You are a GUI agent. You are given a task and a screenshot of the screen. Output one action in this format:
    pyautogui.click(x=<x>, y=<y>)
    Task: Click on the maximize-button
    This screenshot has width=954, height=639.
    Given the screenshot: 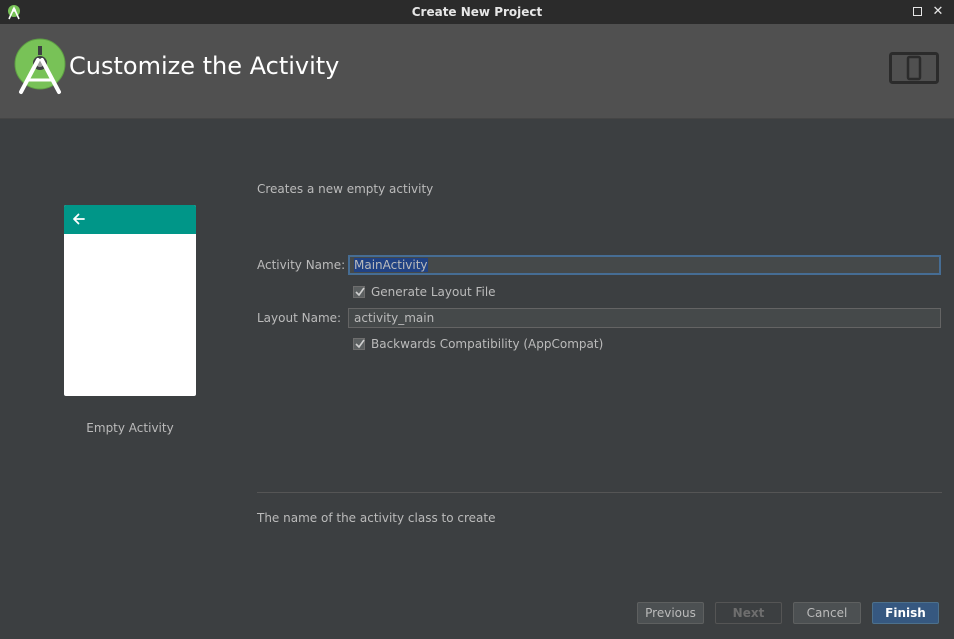 What is the action you would take?
    pyautogui.click(x=917, y=12)
    